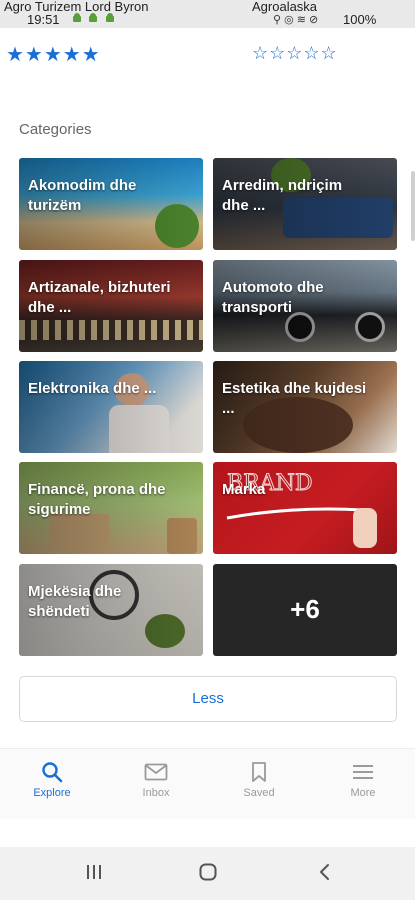 This screenshot has height=900, width=415. What do you see at coordinates (156, 772) in the screenshot?
I see `mail-icon` at bounding box center [156, 772].